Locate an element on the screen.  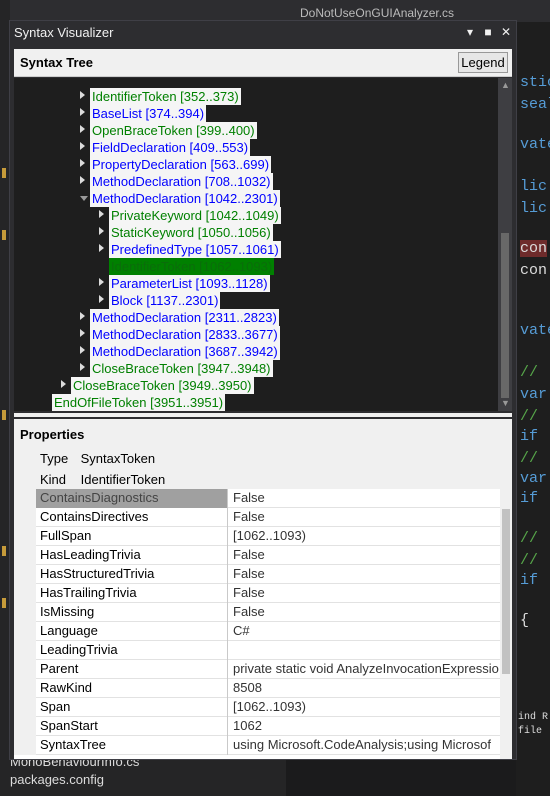
property-row: LeadingTrivia is located at coordinates (257, 650).